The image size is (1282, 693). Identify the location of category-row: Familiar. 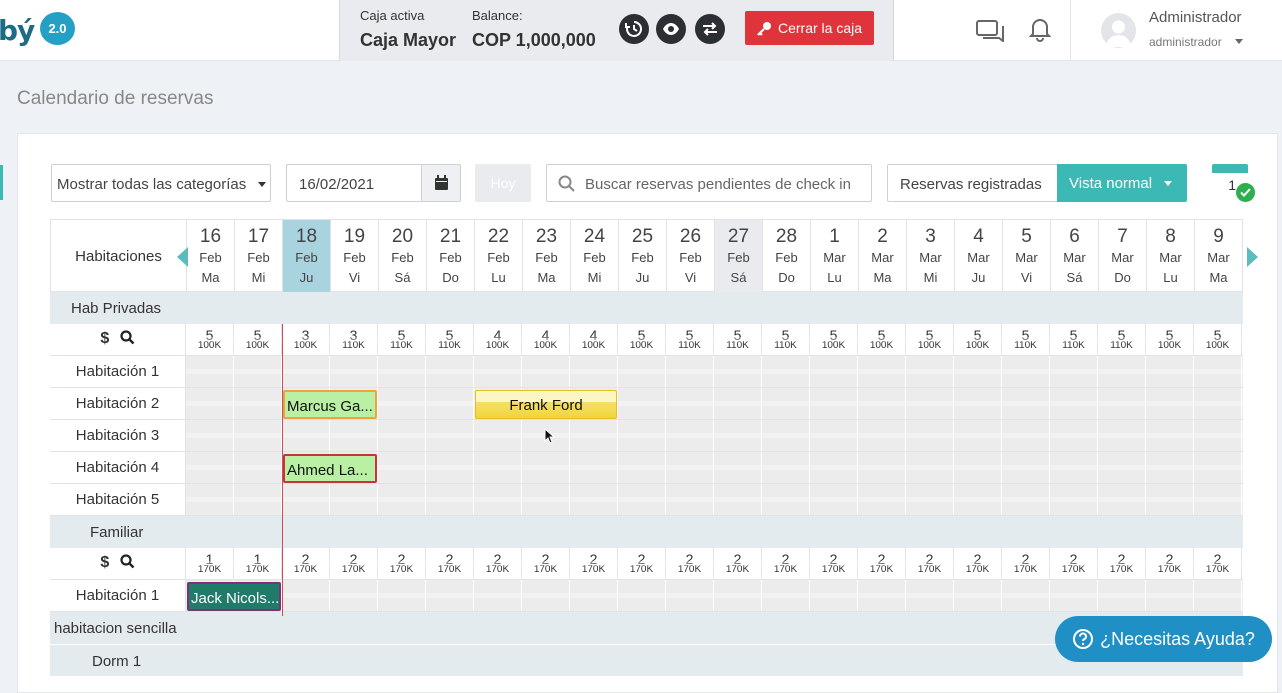
(646, 532).